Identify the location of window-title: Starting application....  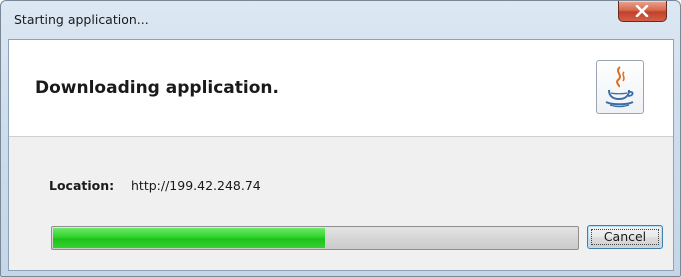
(81, 19).